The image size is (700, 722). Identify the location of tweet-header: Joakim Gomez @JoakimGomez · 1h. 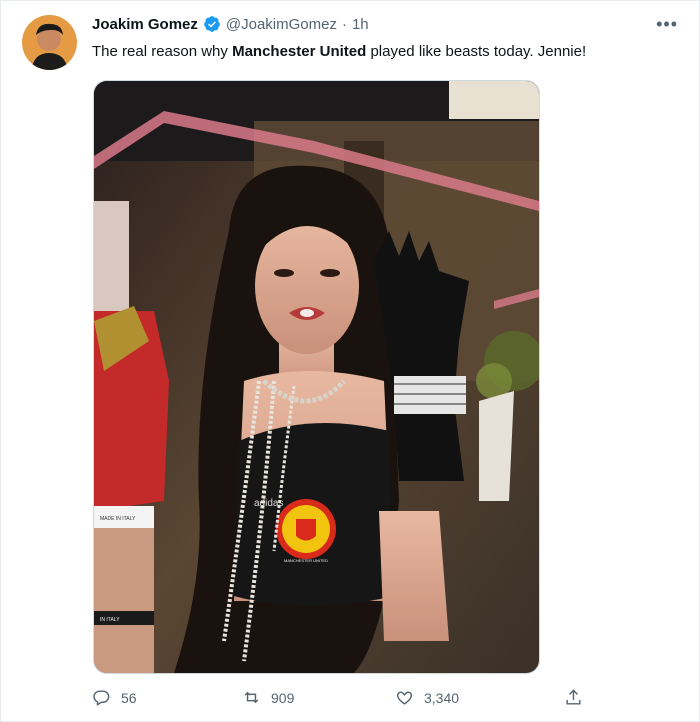
(230, 24).